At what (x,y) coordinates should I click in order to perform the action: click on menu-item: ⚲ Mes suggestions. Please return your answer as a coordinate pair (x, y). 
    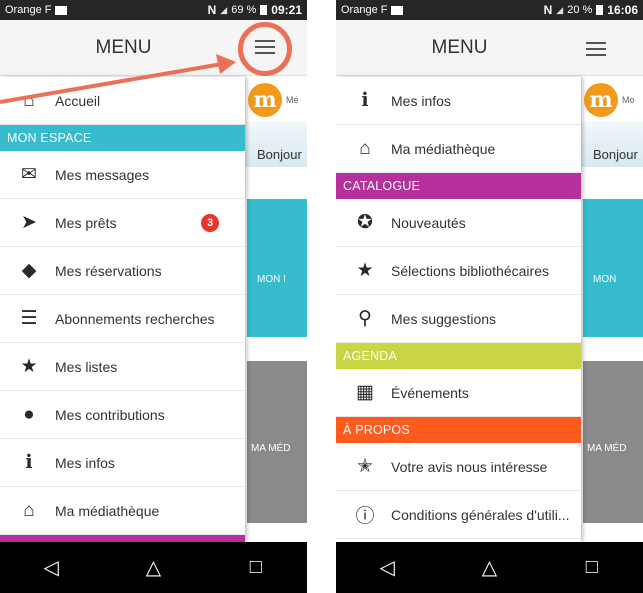
    Looking at the image, I should click on (458, 319).